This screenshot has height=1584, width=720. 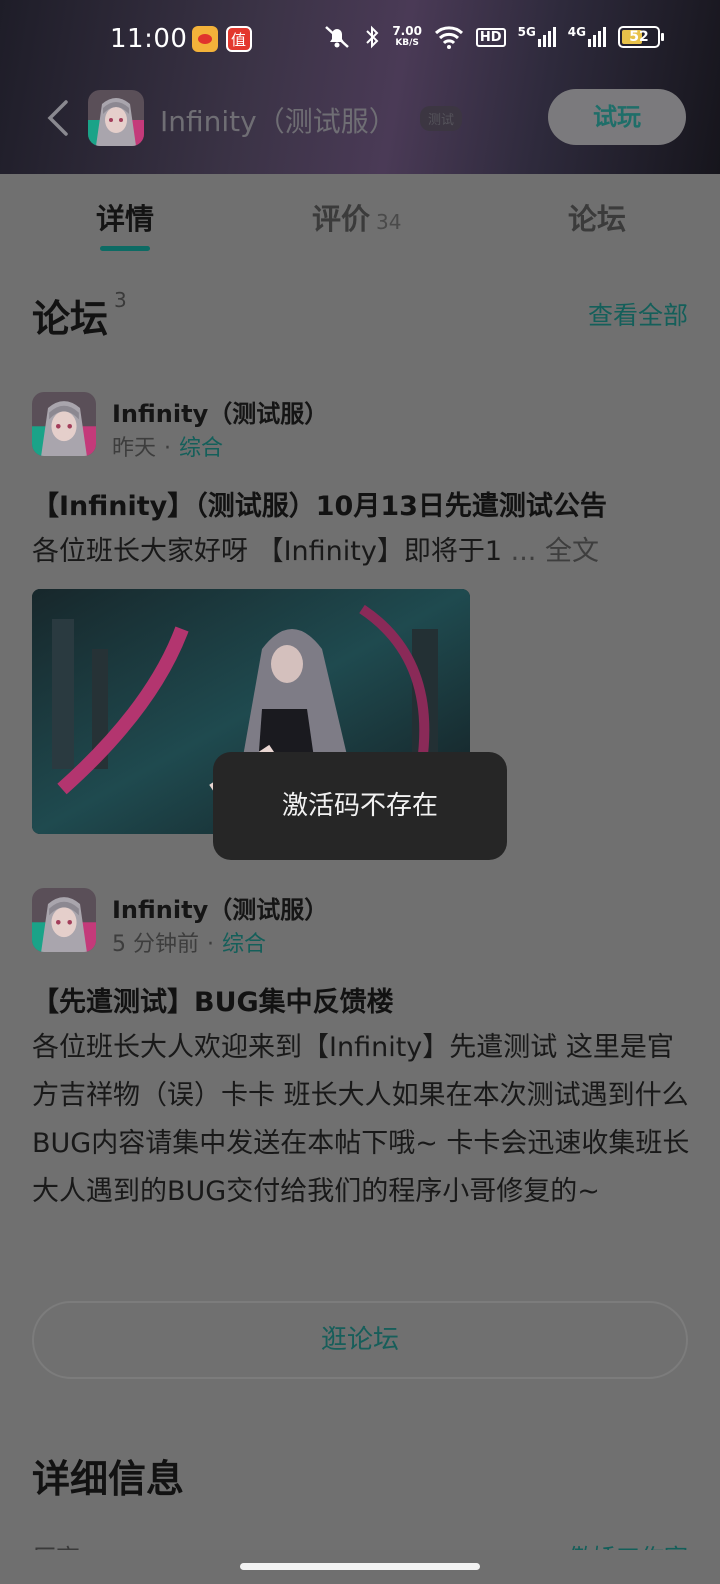 I want to click on forum-count: 3, so click(x=120, y=300).